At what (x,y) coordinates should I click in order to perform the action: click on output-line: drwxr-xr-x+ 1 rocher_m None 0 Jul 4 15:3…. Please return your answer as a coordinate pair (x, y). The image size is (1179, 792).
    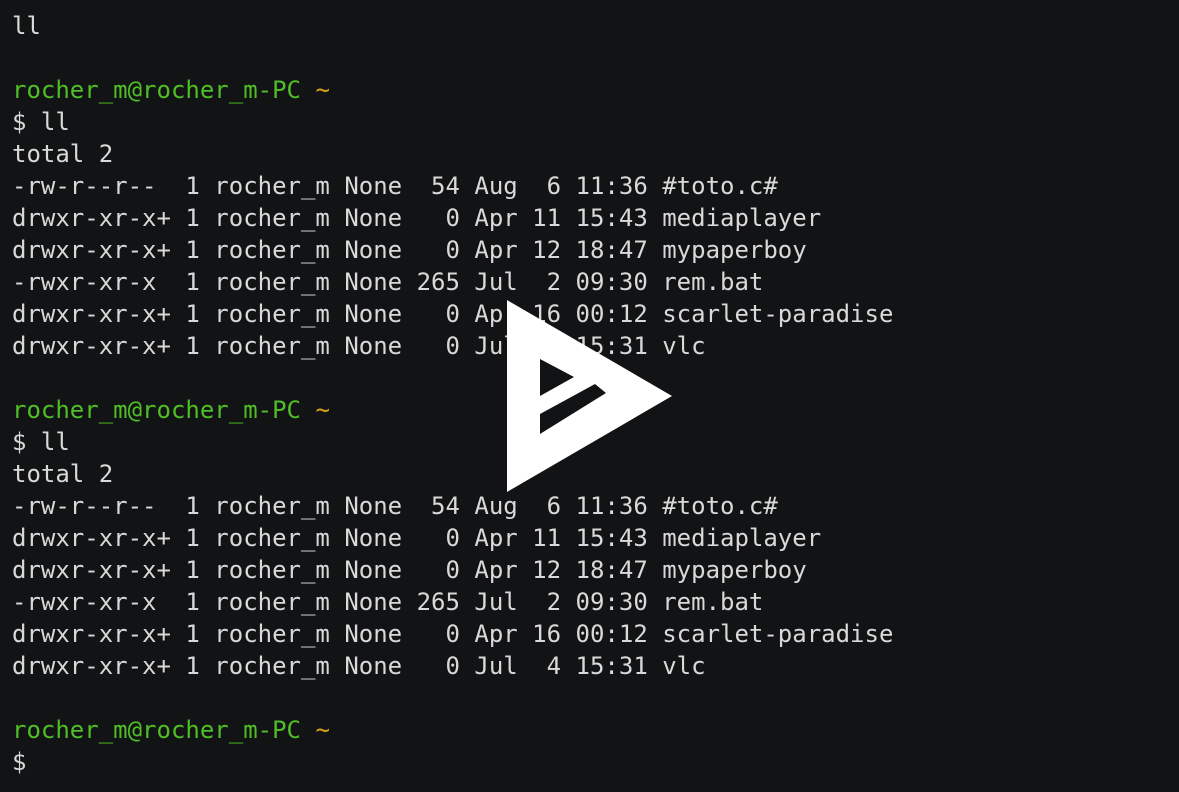
    Looking at the image, I should click on (359, 666).